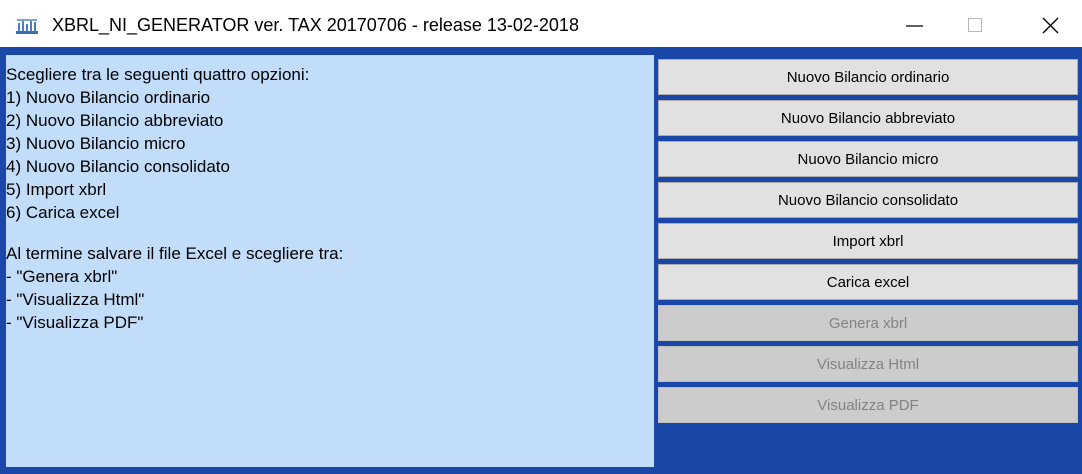  Describe the element at coordinates (914, 23) in the screenshot. I see `minimize-button` at that location.